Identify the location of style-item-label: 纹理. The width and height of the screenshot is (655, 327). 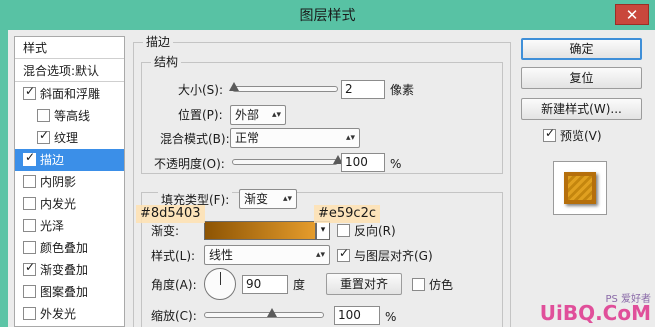
(66, 138).